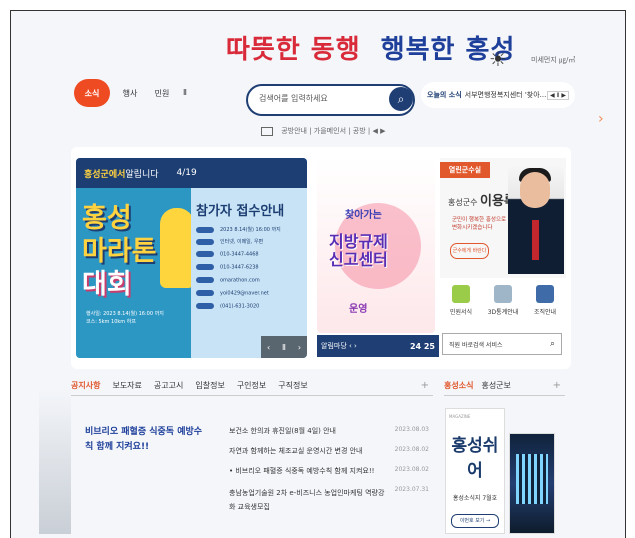 The height and width of the screenshot is (538, 635). I want to click on magazine-title: 홍성쉬어, so click(475, 458).